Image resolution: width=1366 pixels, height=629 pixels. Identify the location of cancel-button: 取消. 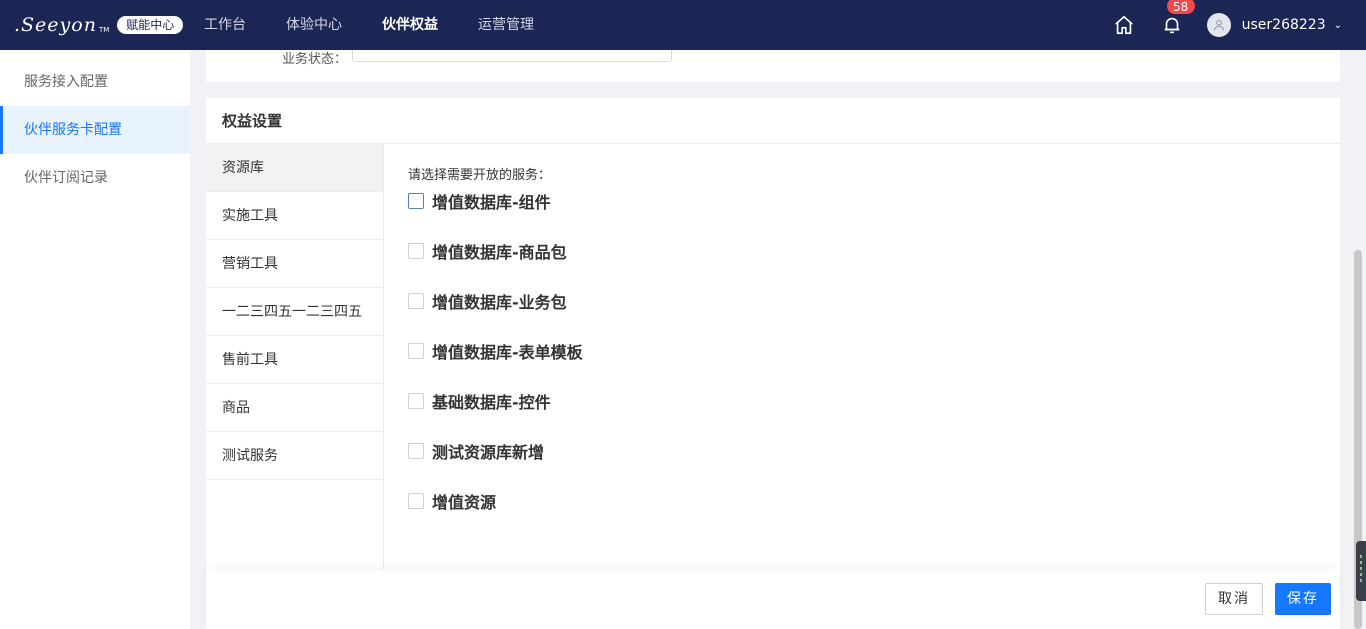
(1234, 599).